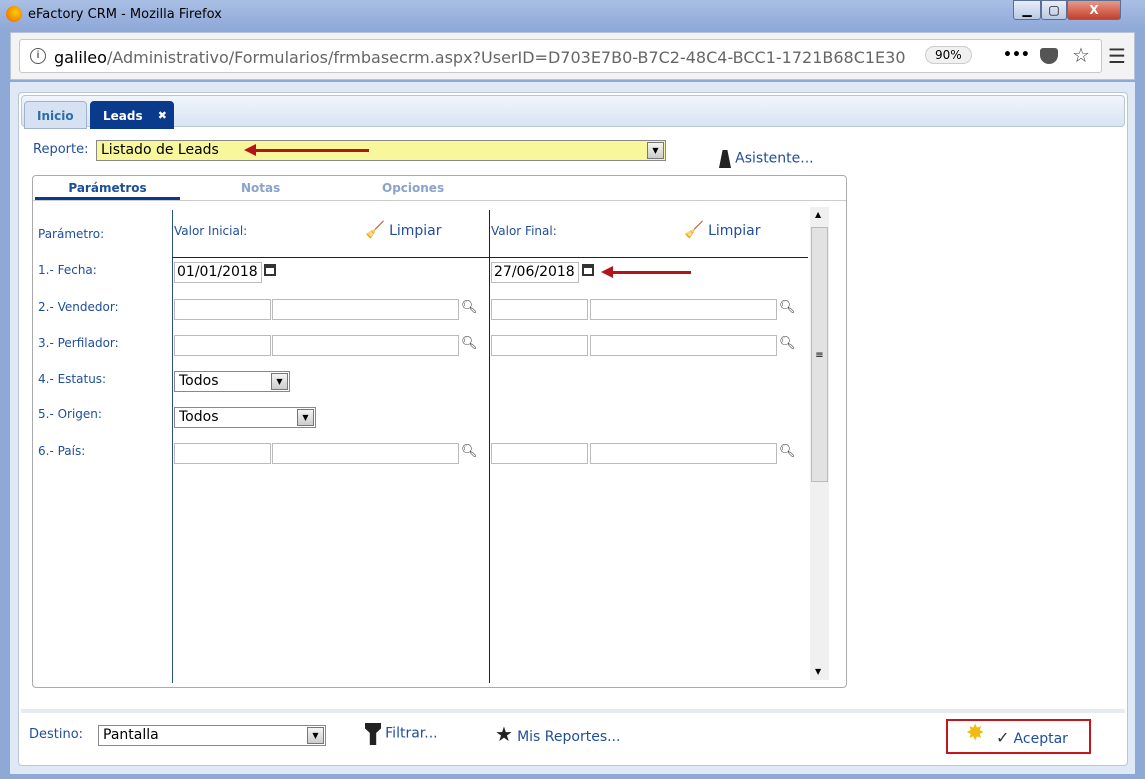  I want to click on scrollbar: ▲ ≡ ▼, so click(819, 443).